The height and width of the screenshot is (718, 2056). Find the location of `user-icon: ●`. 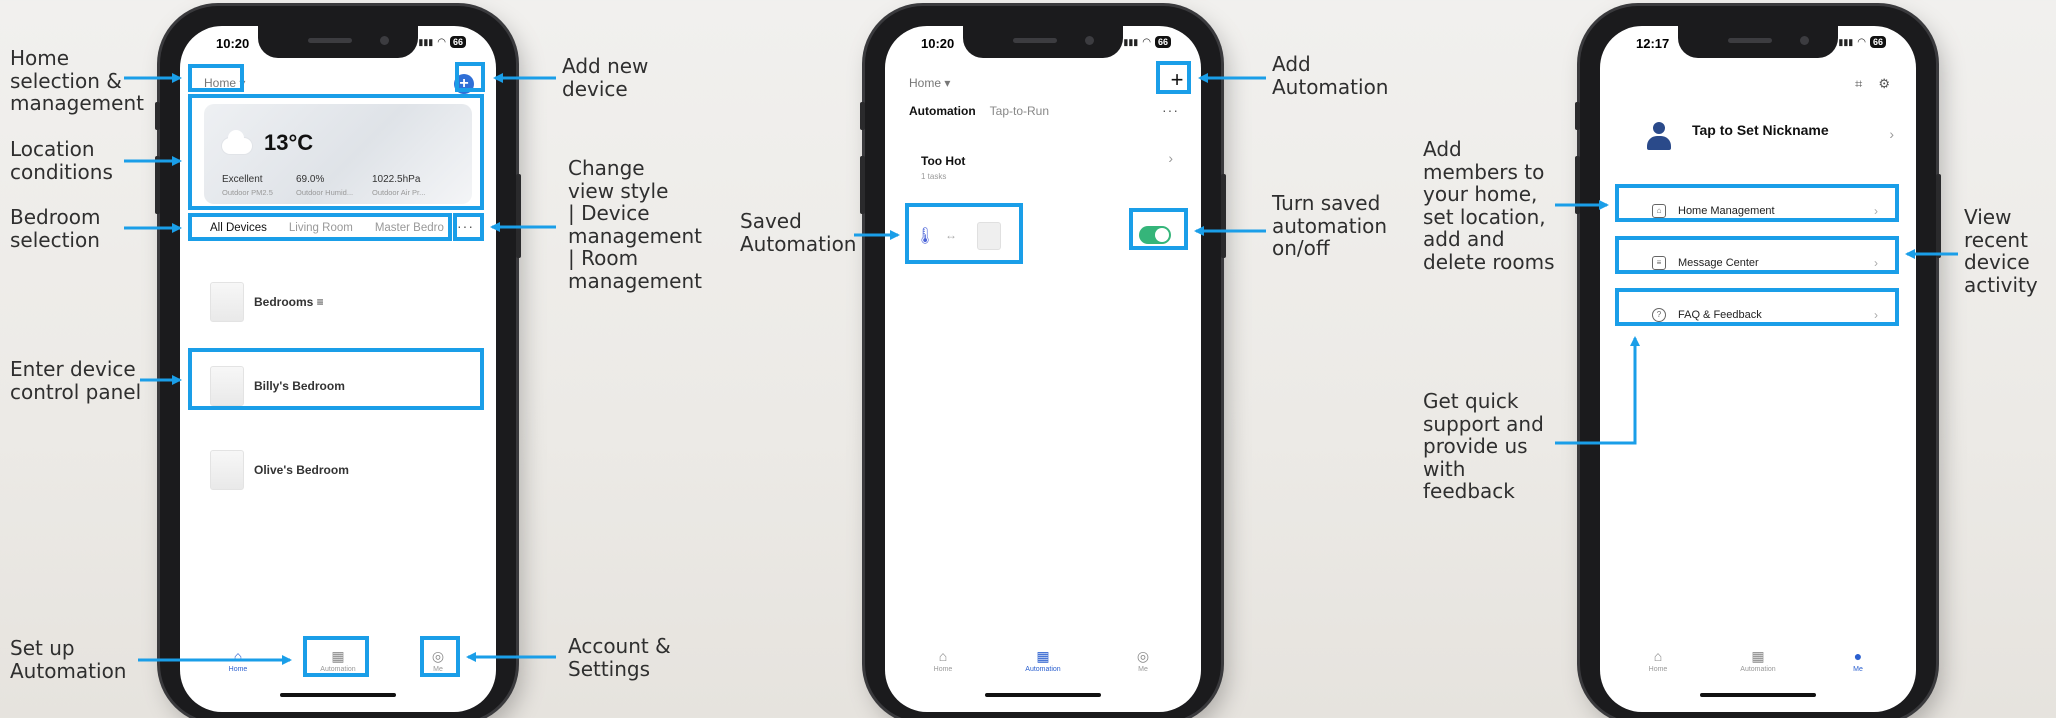

user-icon: ● is located at coordinates (1858, 656).